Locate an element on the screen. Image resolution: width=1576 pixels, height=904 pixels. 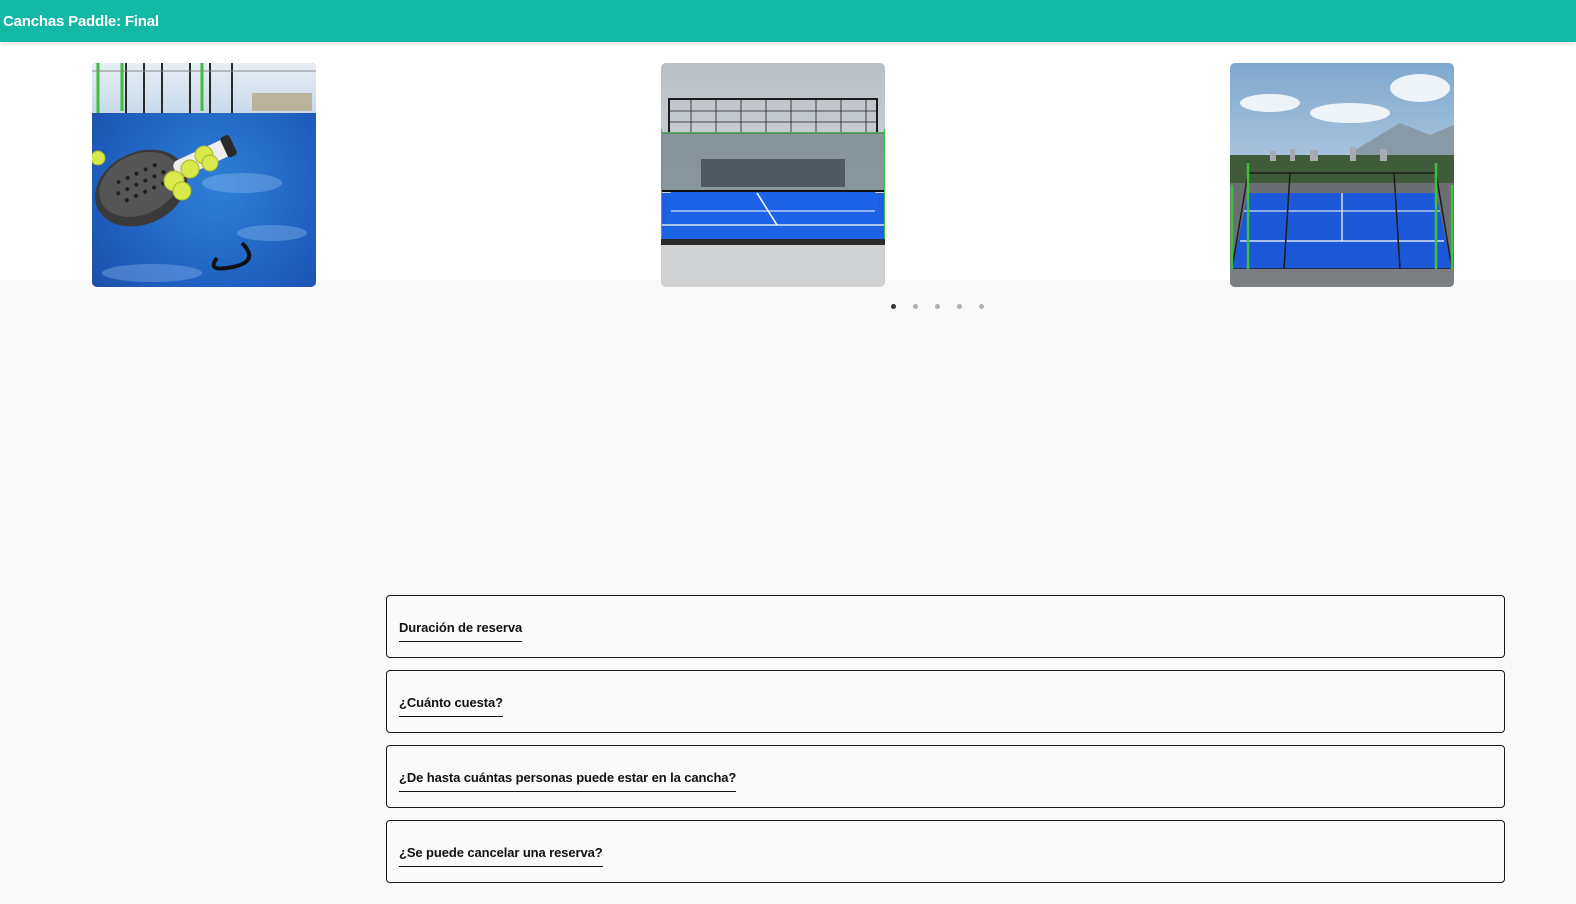
carousel-pagination is located at coordinates (937, 306).